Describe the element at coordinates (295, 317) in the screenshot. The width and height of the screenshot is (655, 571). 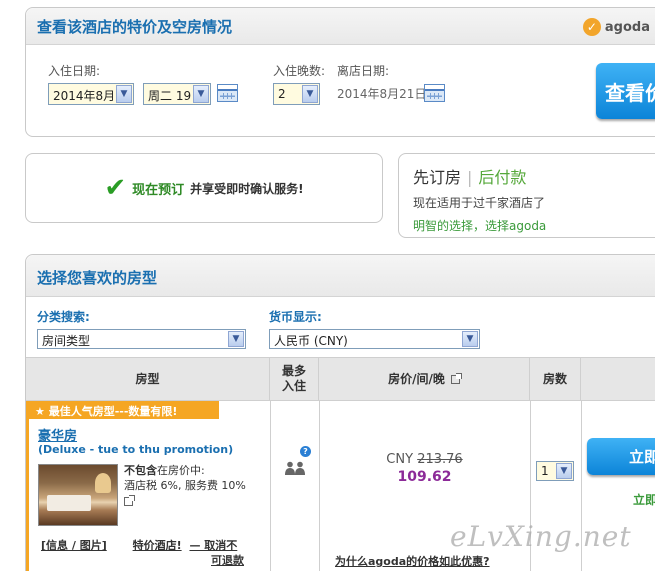
I see `currency-label: 货币显示:` at that location.